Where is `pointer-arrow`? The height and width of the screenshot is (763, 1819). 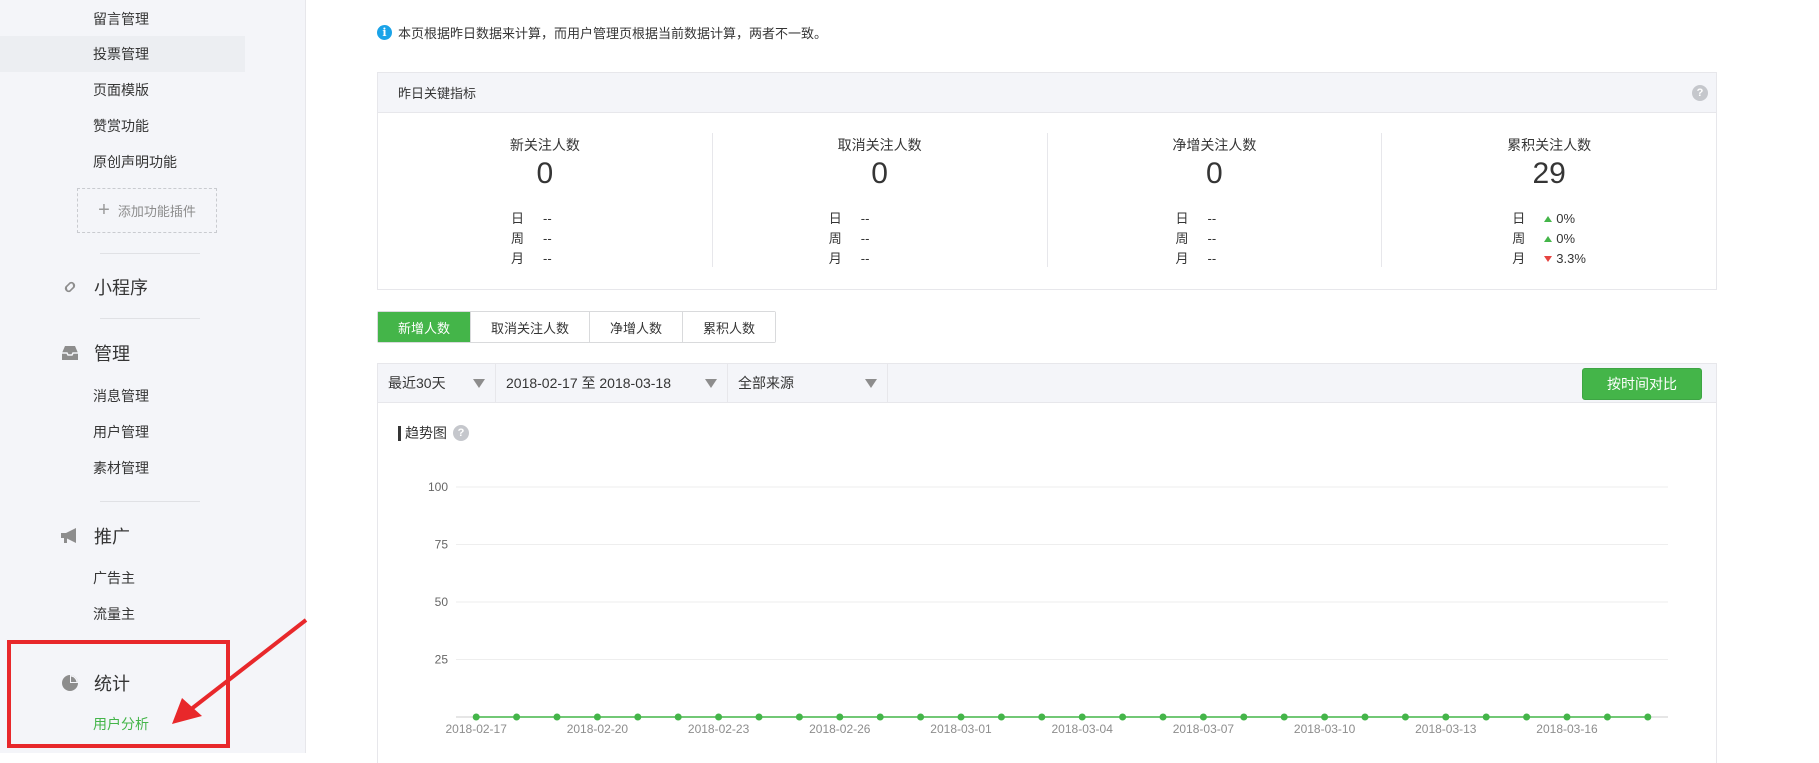 pointer-arrow is located at coordinates (240, 671).